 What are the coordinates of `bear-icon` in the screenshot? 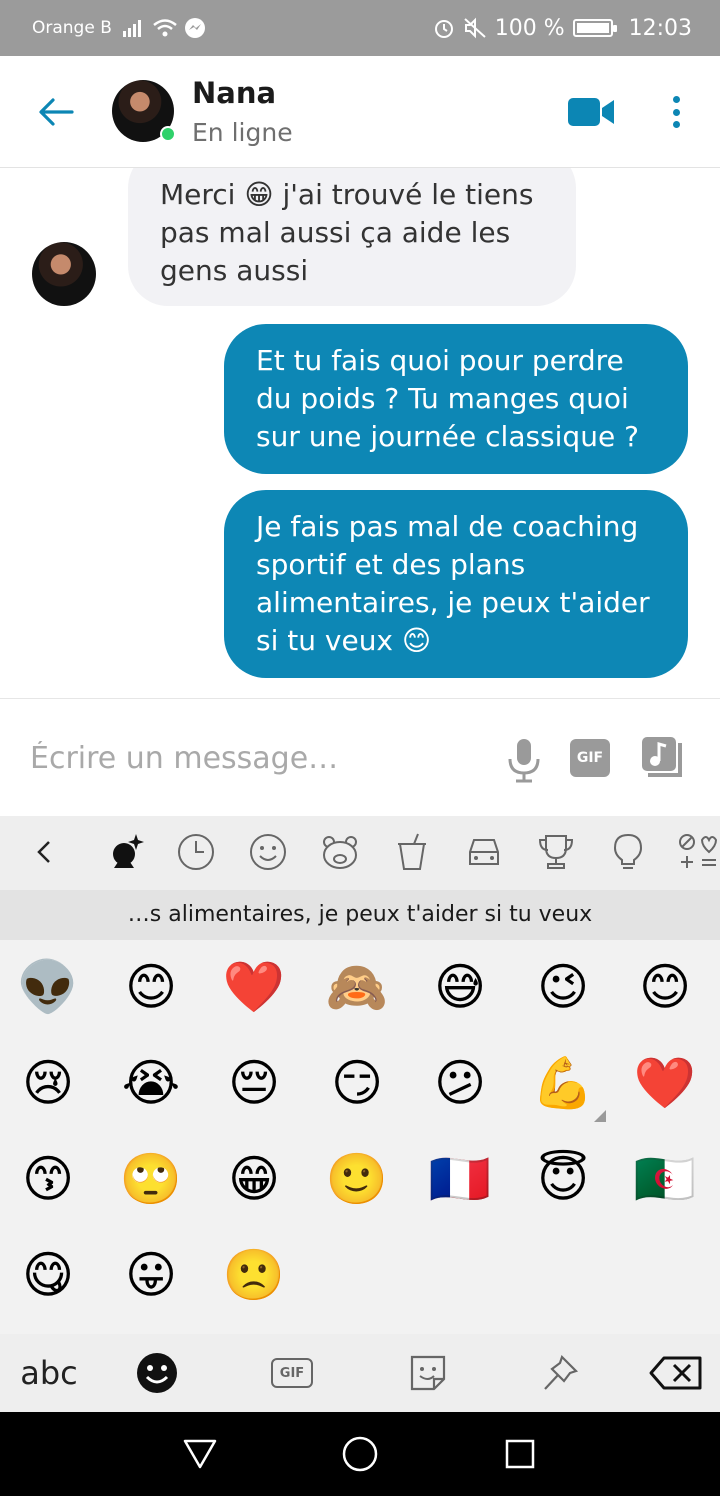 It's located at (340, 852).